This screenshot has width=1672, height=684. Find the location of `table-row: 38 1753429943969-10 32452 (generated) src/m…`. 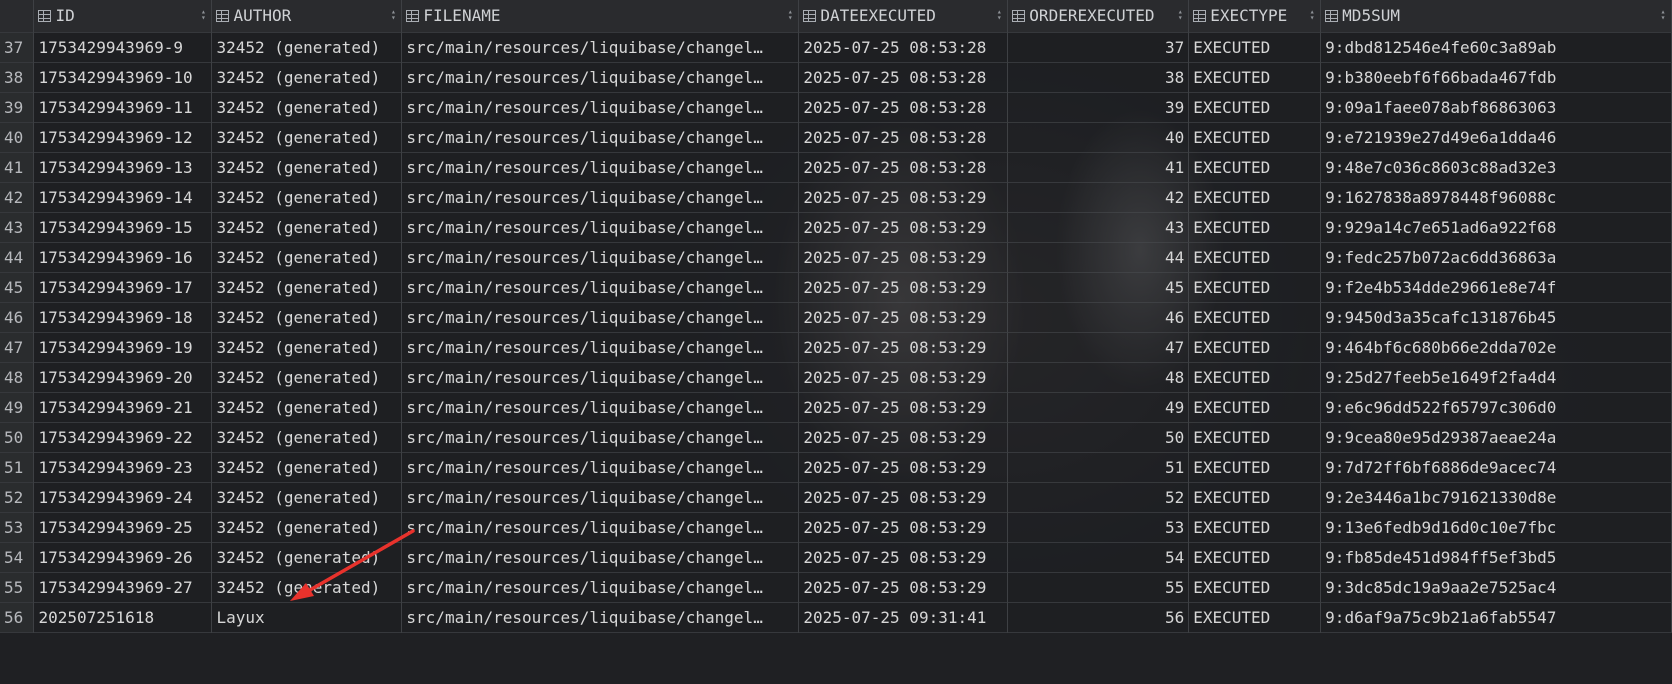

table-row: 38 1753429943969-10 32452 (generated) src/m… is located at coordinates (836, 77).